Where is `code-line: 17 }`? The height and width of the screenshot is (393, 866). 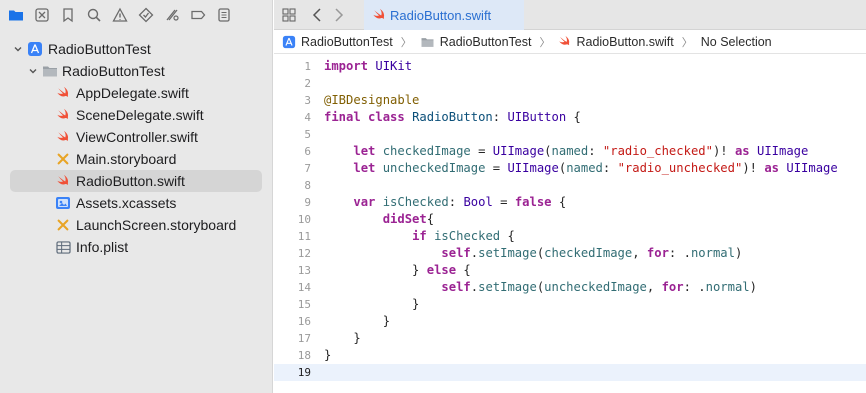 code-line: 17 } is located at coordinates (570, 338).